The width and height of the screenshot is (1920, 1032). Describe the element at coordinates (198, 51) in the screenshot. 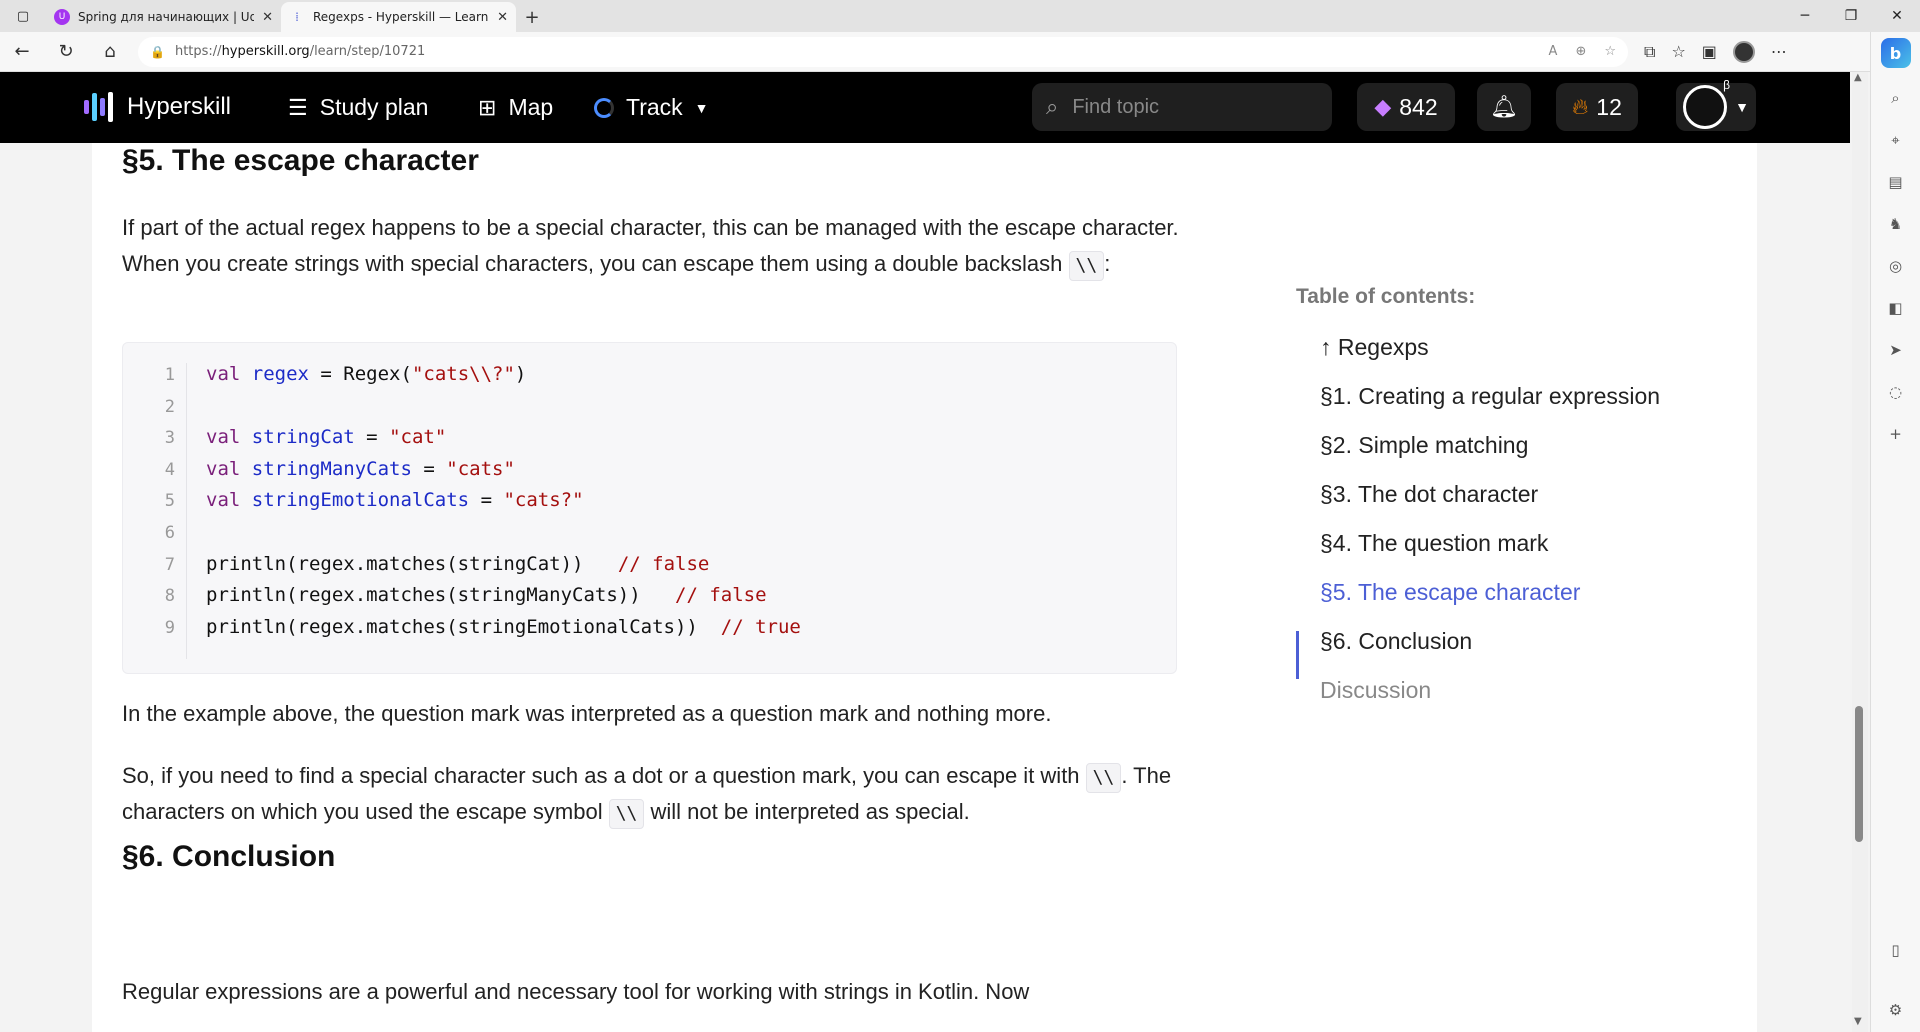

I see `url-scheme: https://` at that location.